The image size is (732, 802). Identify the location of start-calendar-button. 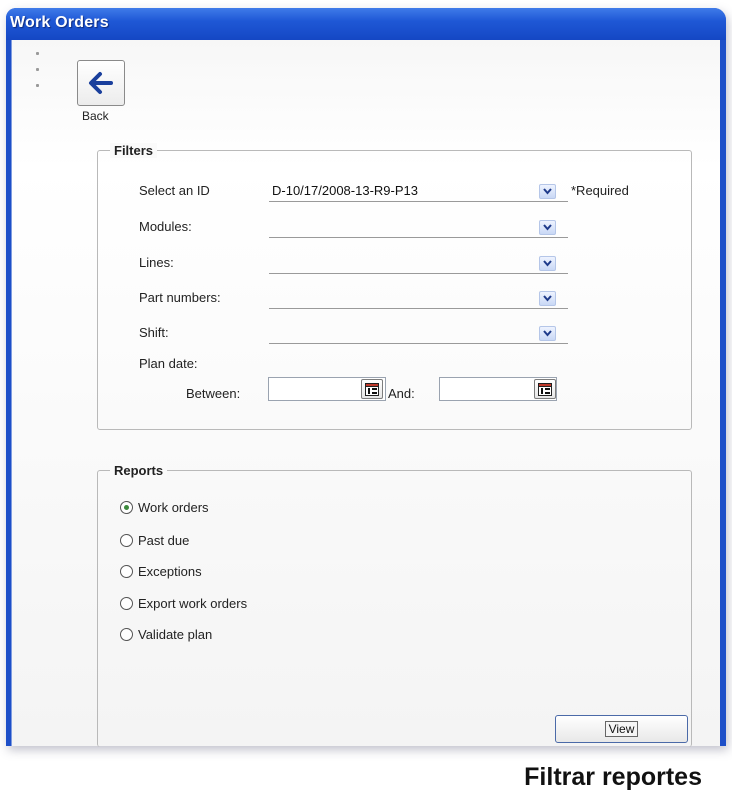
(372, 389).